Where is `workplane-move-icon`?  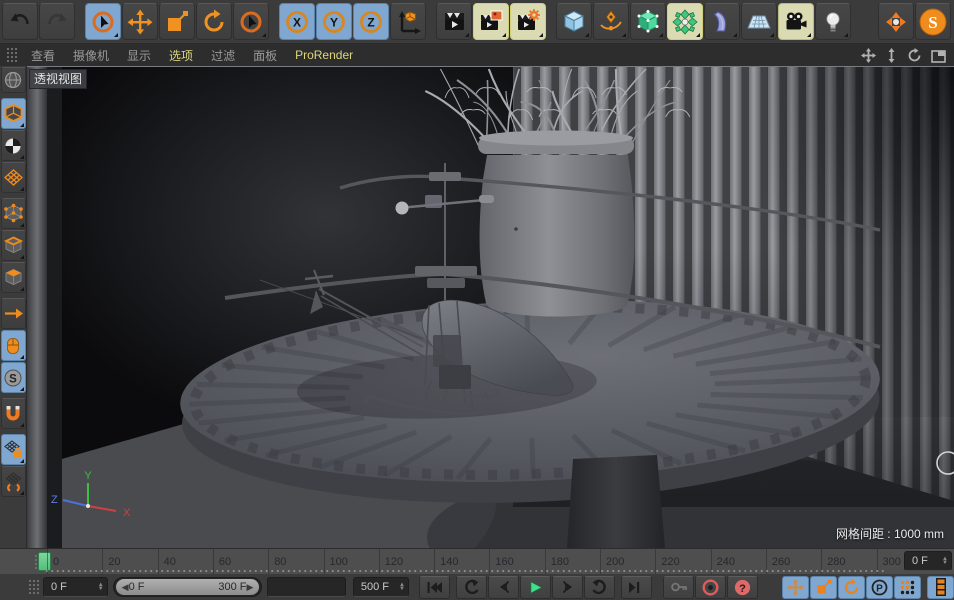 workplane-move-icon is located at coordinates (13, 482).